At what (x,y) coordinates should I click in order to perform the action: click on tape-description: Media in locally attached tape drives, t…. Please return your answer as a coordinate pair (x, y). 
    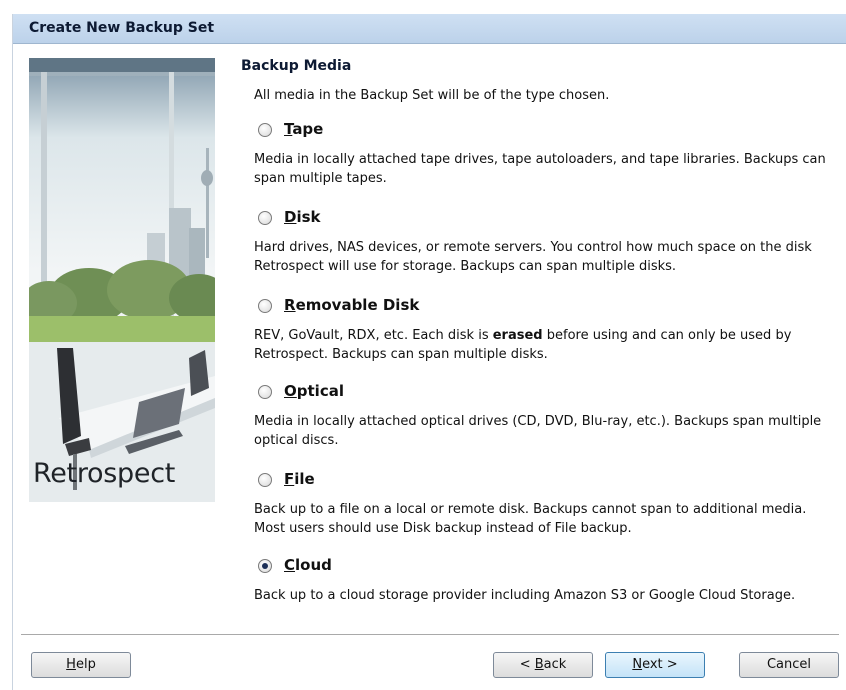
    Looking at the image, I should click on (540, 169).